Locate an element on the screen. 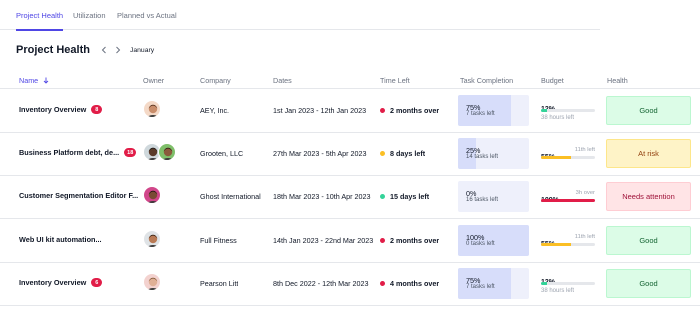 The image size is (700, 325). budget-note: 3h over is located at coordinates (585, 193).